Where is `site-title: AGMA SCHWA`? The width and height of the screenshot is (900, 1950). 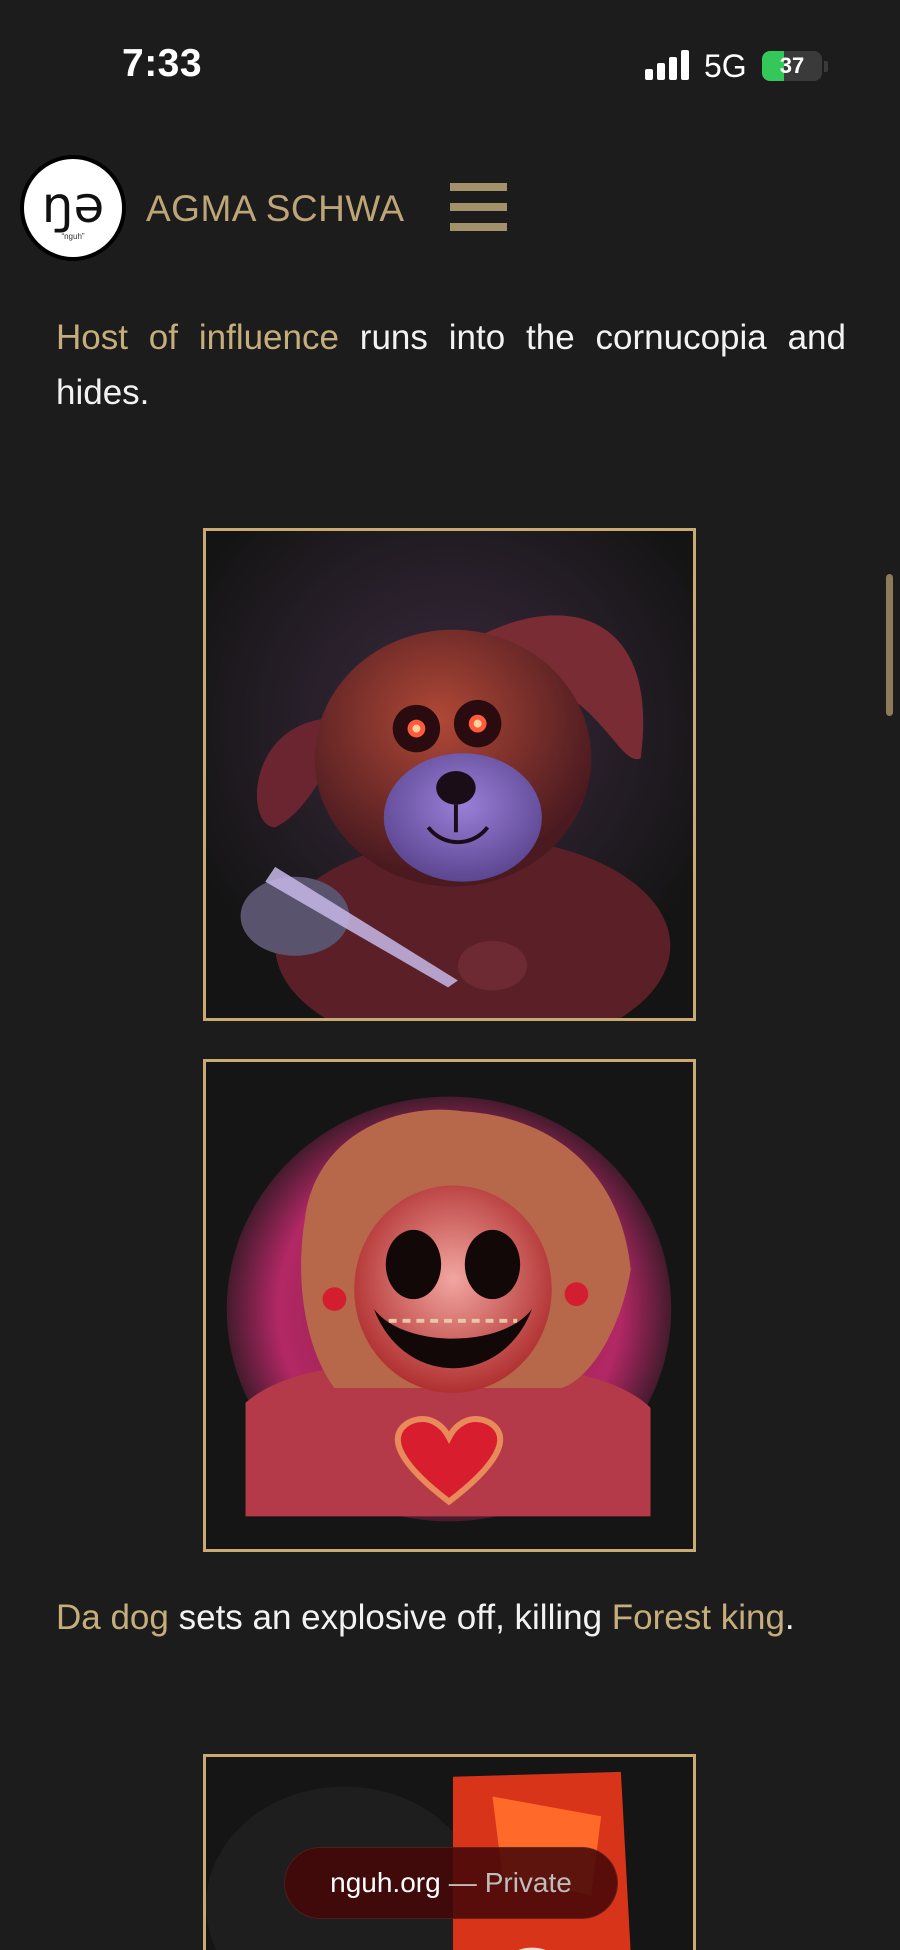 site-title: AGMA SCHWA is located at coordinates (275, 209).